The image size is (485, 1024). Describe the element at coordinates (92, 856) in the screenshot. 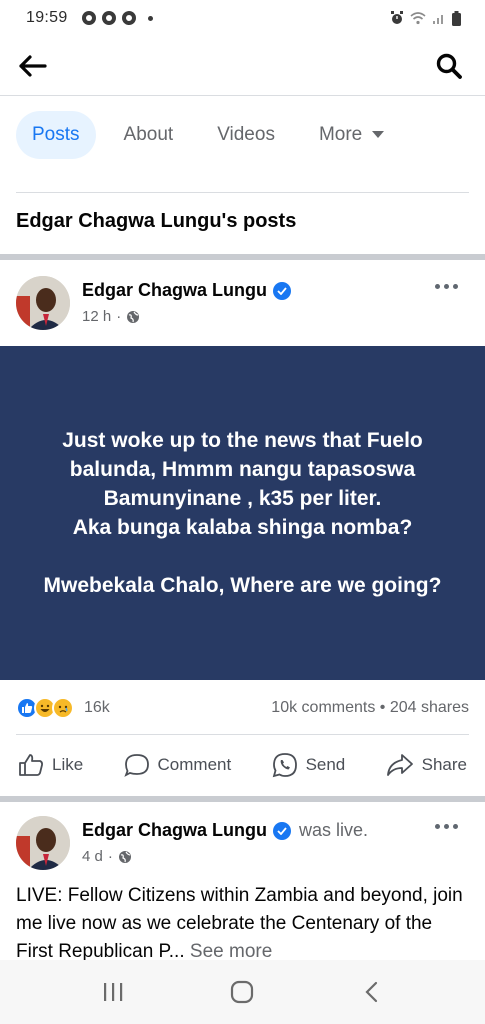

I see `post-time: 4 d` at that location.